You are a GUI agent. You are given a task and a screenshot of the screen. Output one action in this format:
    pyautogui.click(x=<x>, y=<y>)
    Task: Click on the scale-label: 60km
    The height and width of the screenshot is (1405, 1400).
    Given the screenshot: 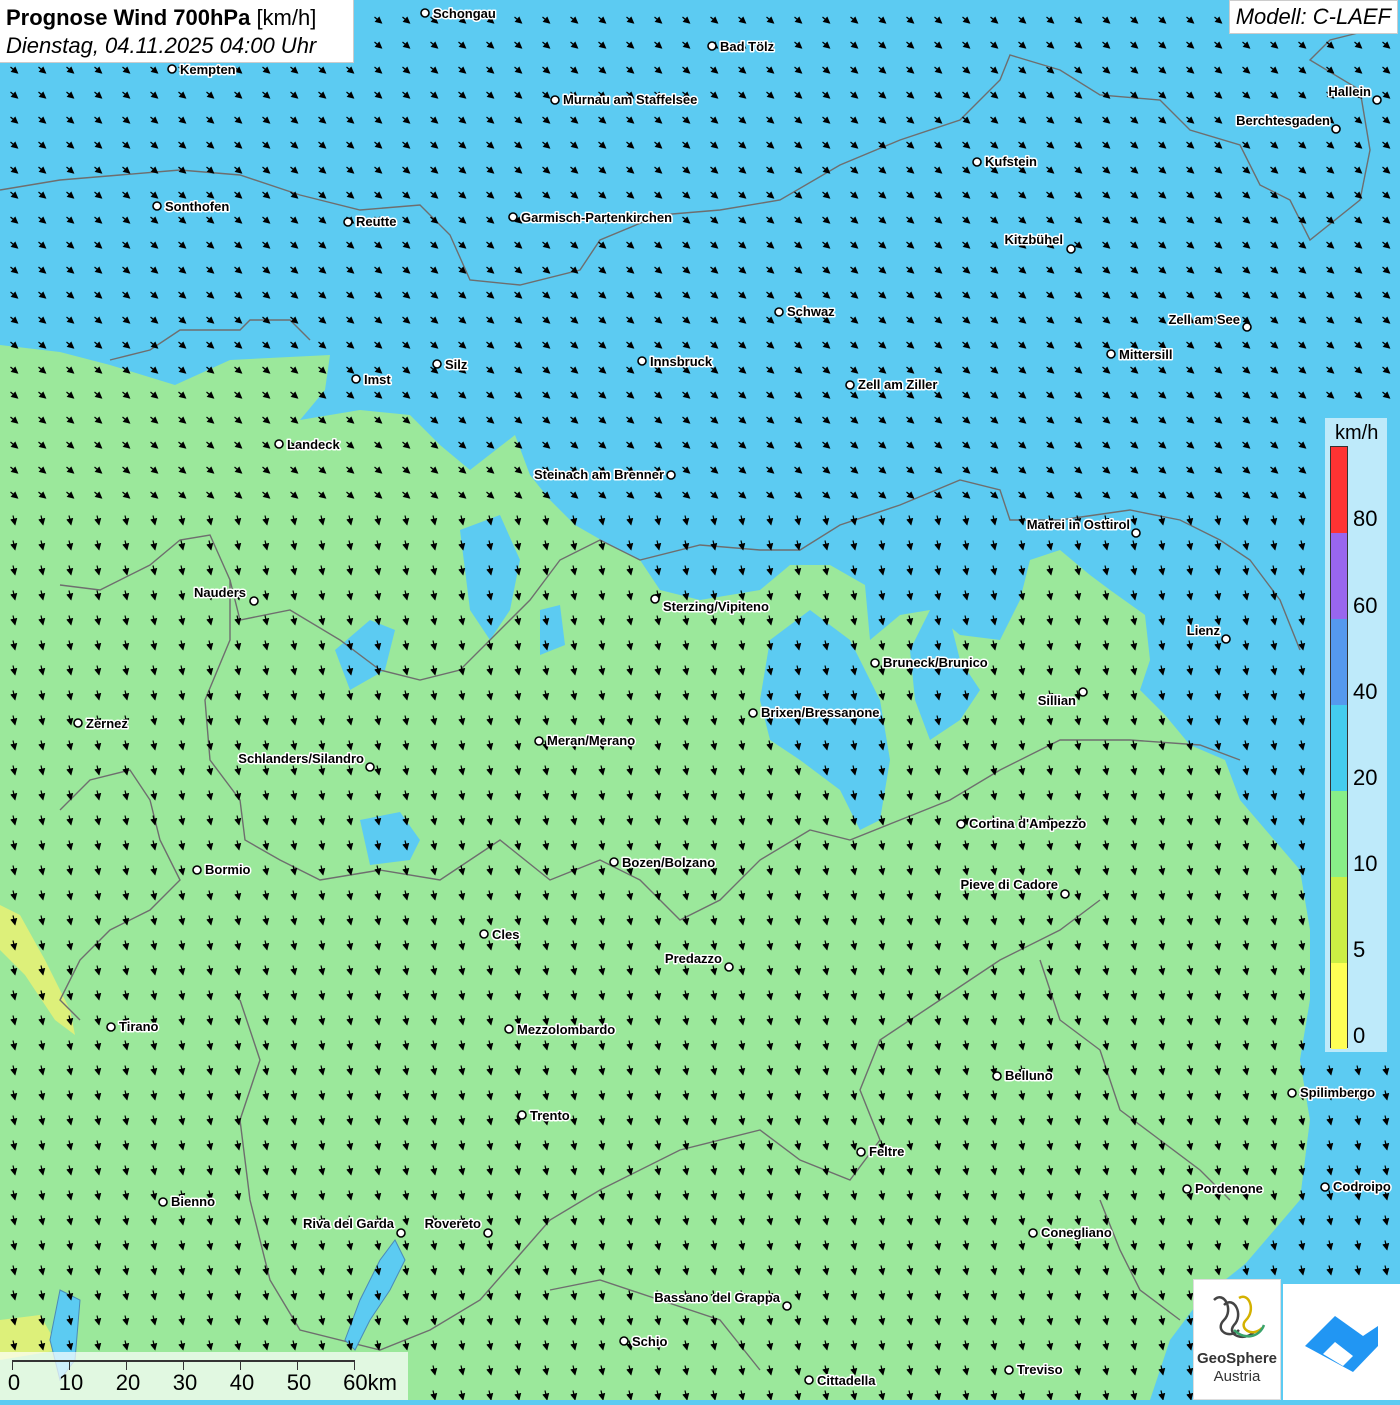 What is the action you would take?
    pyautogui.click(x=370, y=1382)
    